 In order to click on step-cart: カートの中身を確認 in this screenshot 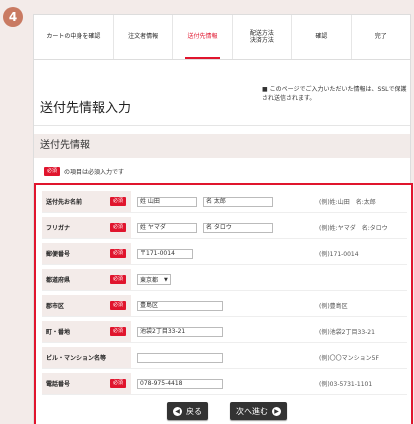, I will do `click(74, 37)`.